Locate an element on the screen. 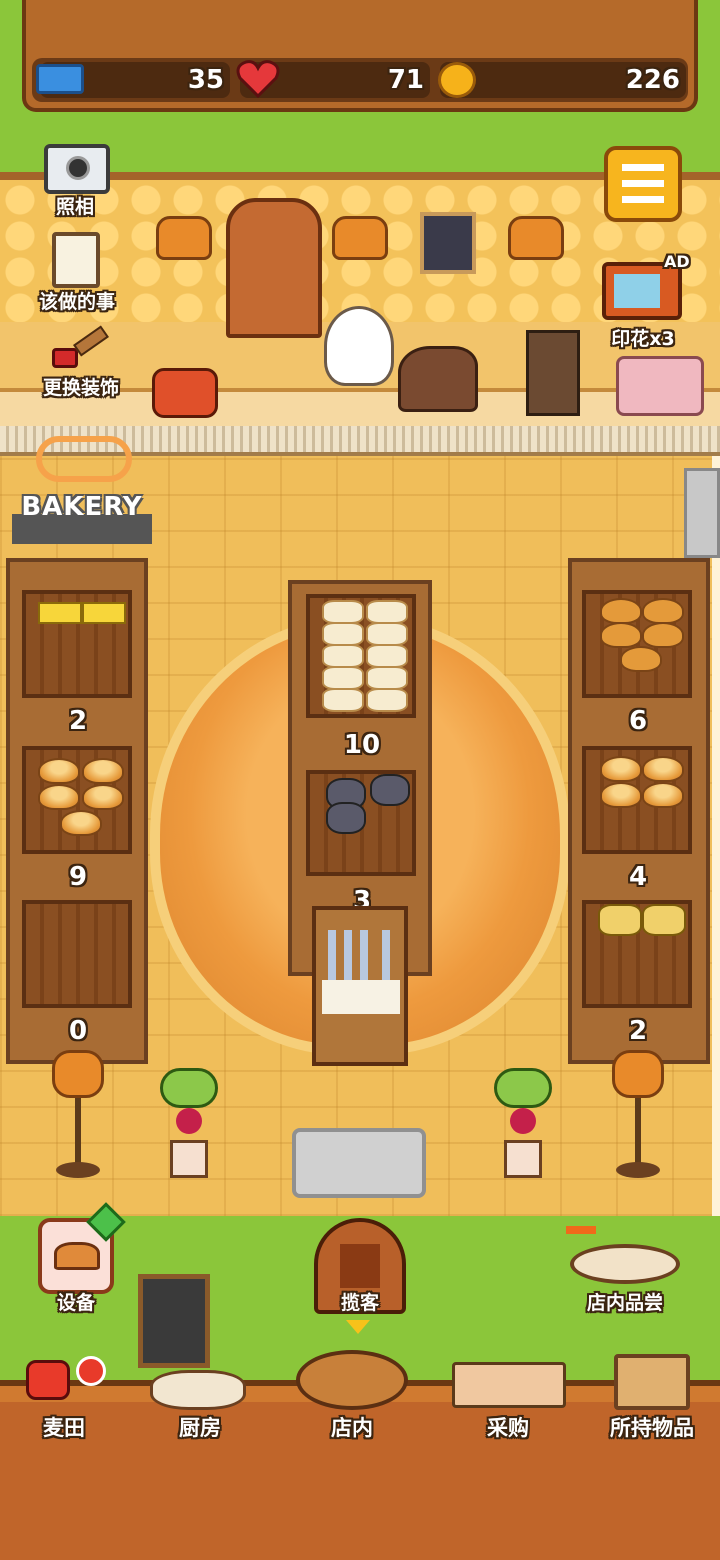 The width and height of the screenshot is (720, 1560). pointer-arrow-icon is located at coordinates (358, 1327).